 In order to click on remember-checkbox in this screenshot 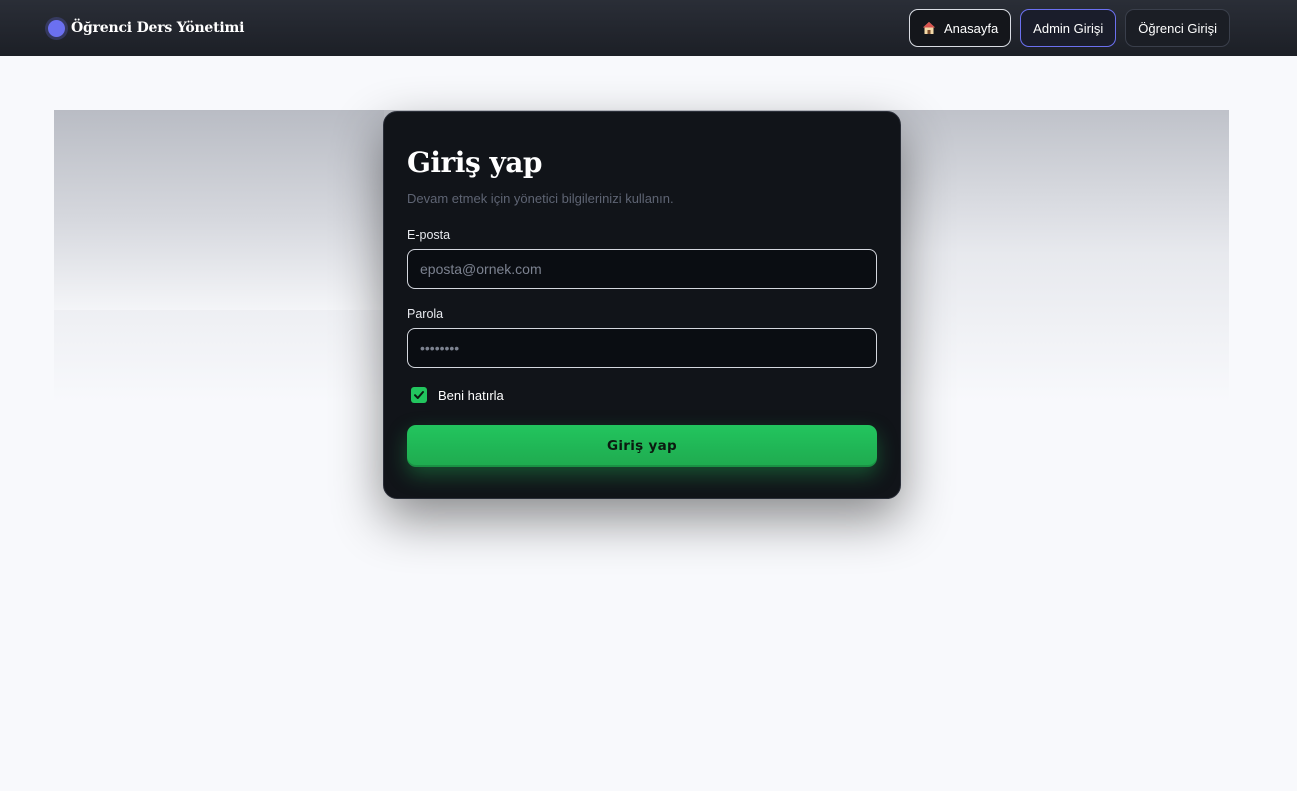, I will do `click(419, 395)`.